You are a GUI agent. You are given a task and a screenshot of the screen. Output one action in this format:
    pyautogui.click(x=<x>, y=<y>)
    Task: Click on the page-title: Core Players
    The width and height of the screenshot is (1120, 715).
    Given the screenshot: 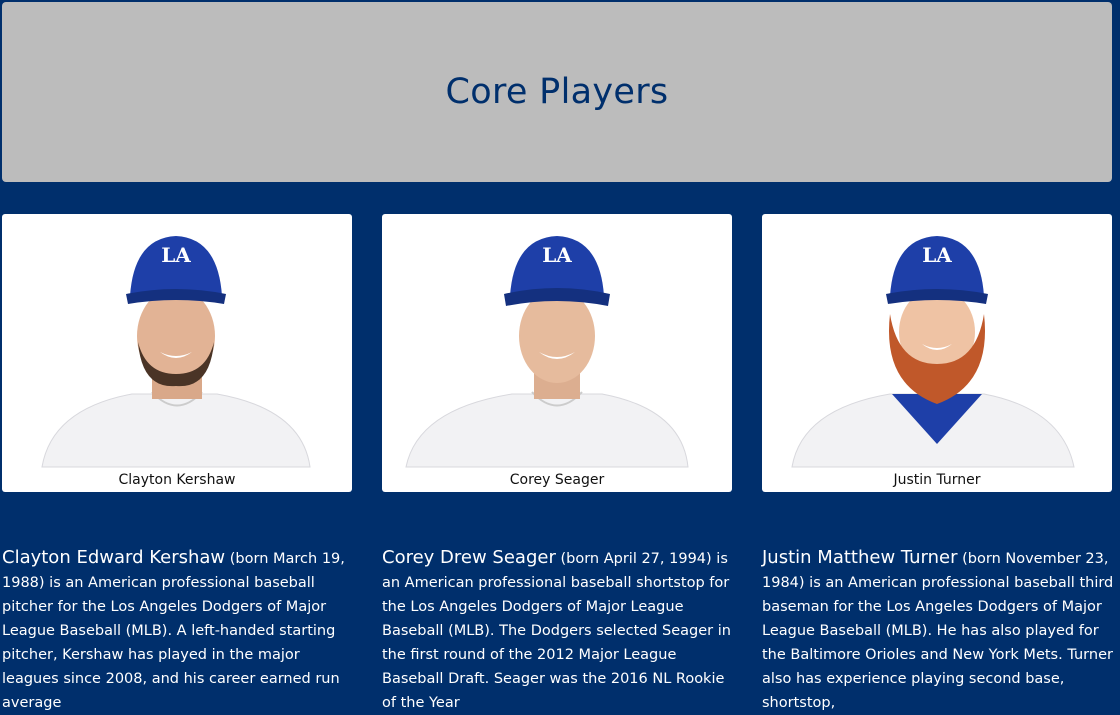 What is the action you would take?
    pyautogui.click(x=557, y=92)
    